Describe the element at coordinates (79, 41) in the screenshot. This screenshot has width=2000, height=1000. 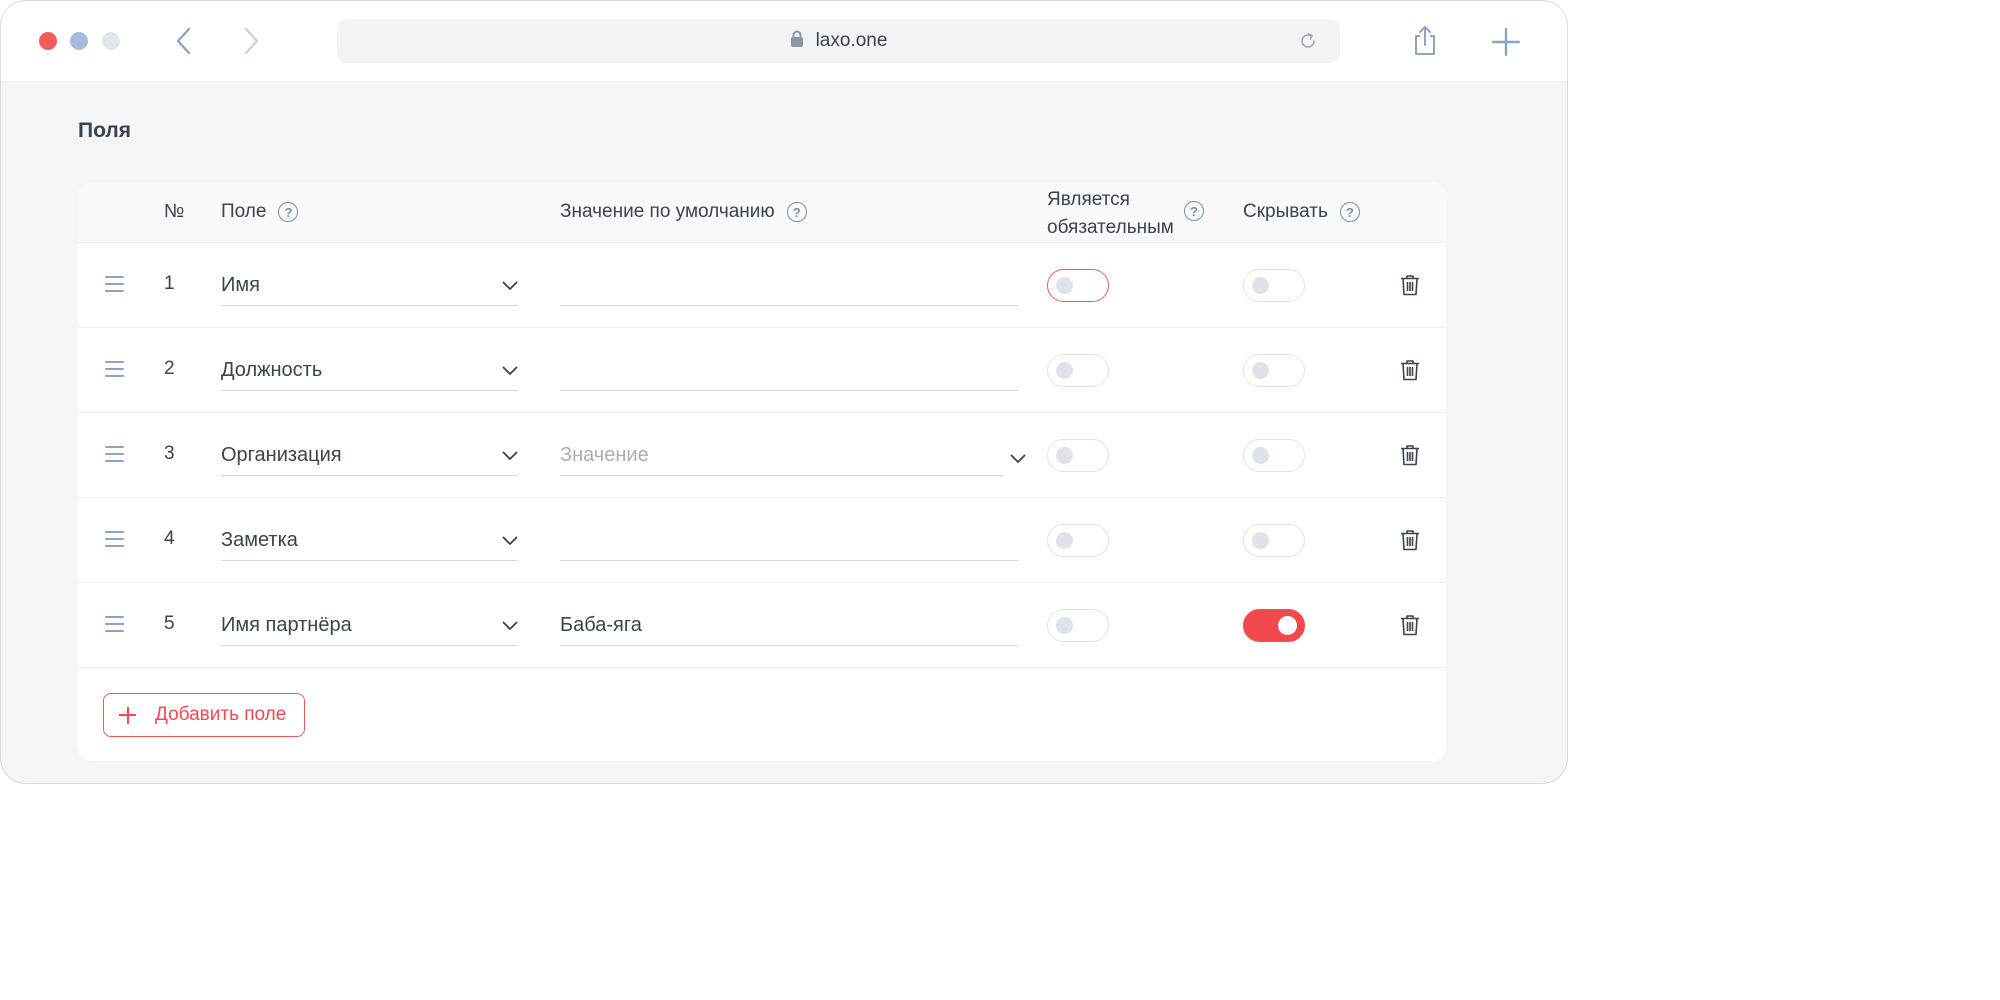
I see `minimize-window-button` at that location.